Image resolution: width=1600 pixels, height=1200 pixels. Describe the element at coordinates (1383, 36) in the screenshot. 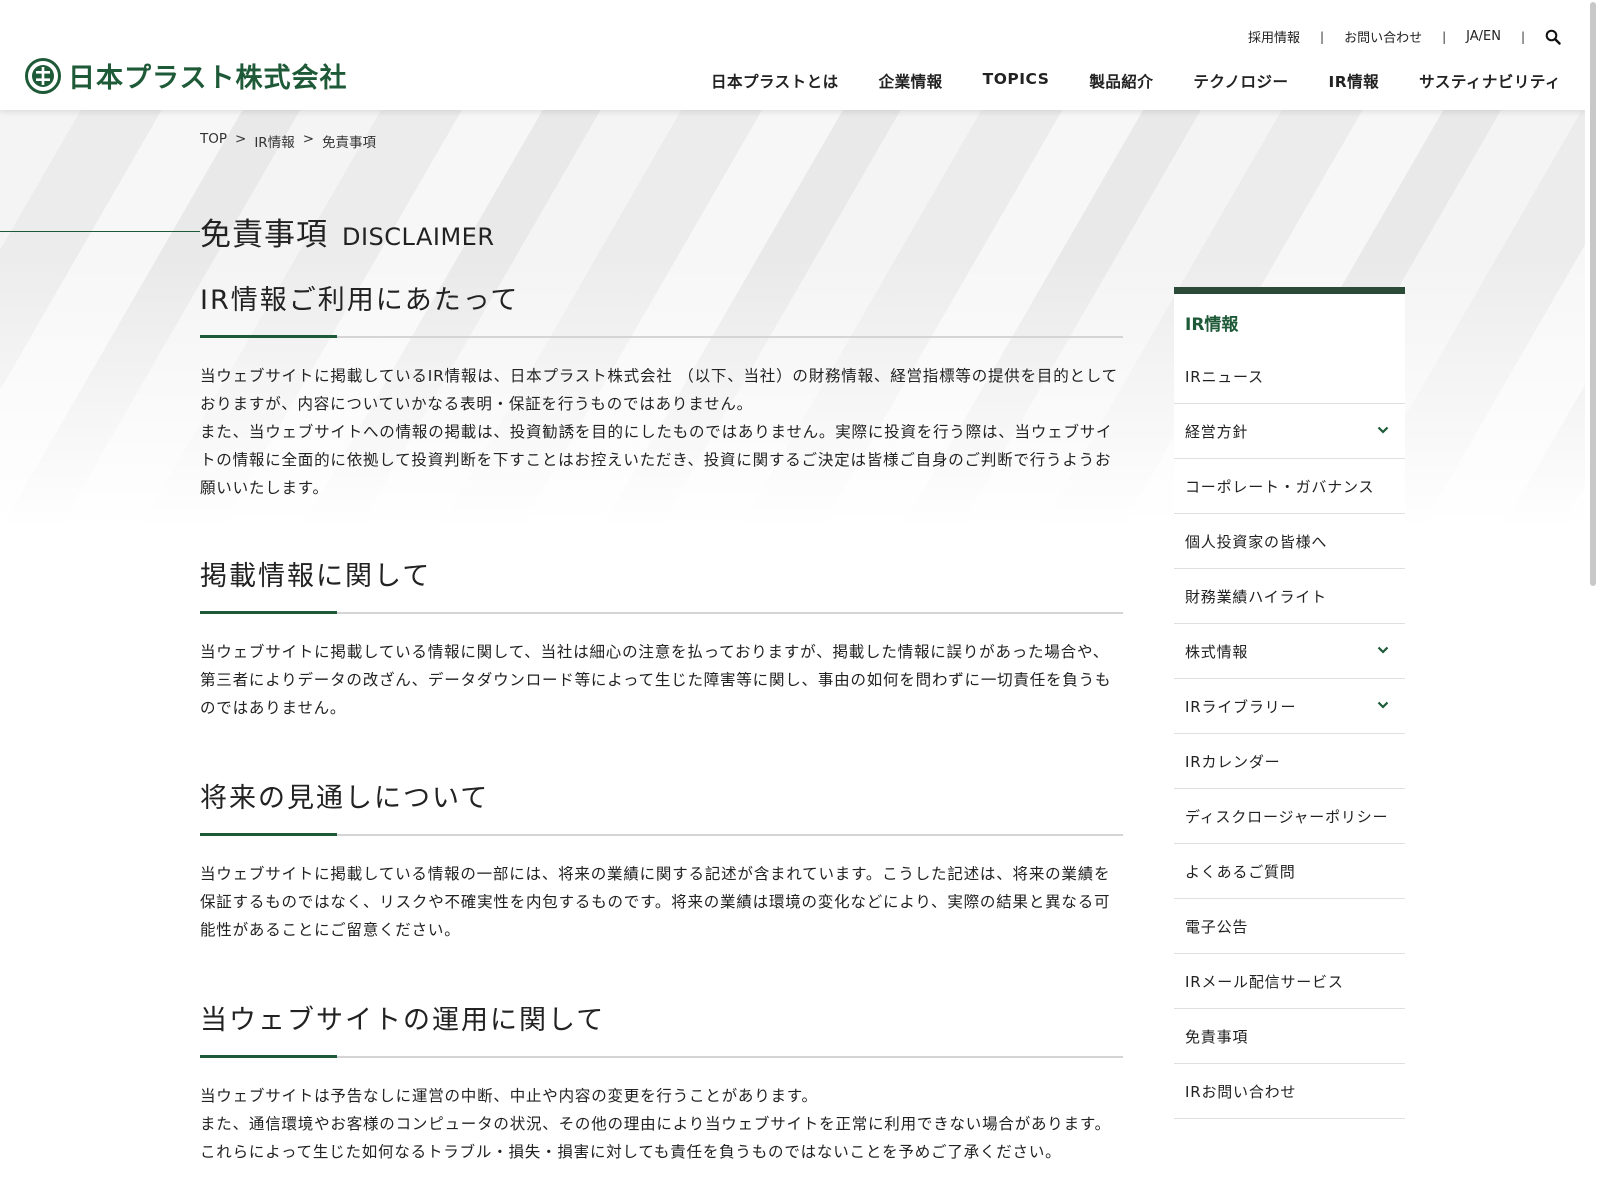

I see `util-link-contact: お問い合わせ` at that location.